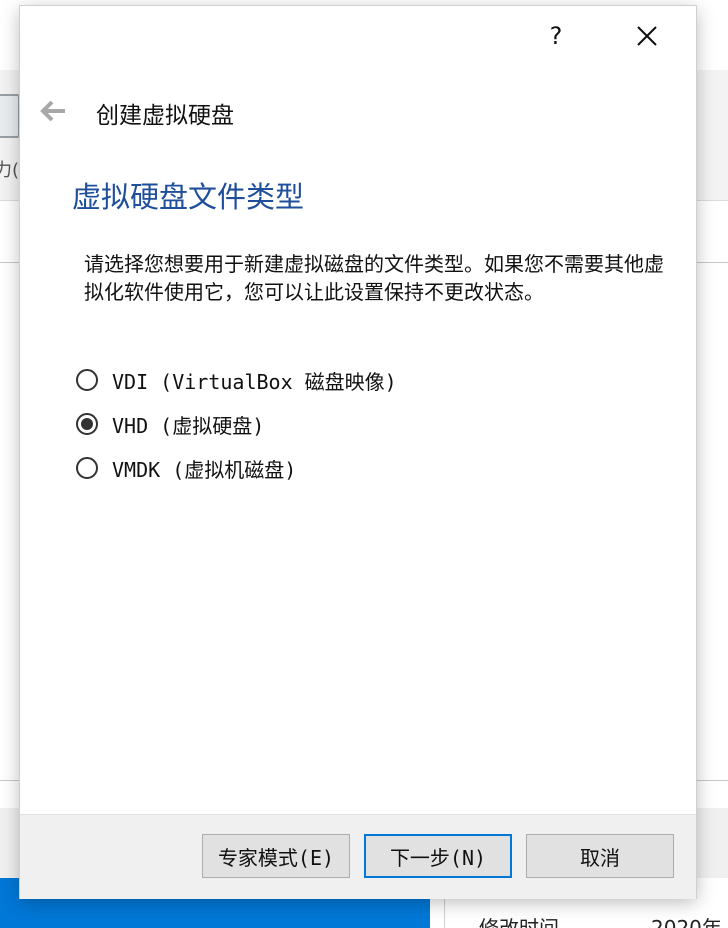 This screenshot has width=728, height=928. I want to click on background-left-fragment: 力(, so click(11, 145).